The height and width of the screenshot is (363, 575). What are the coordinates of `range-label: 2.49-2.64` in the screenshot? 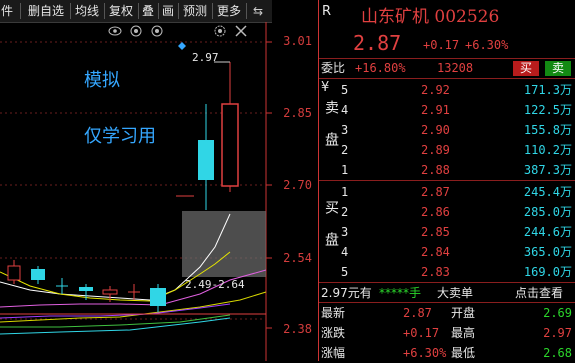 It's located at (215, 284).